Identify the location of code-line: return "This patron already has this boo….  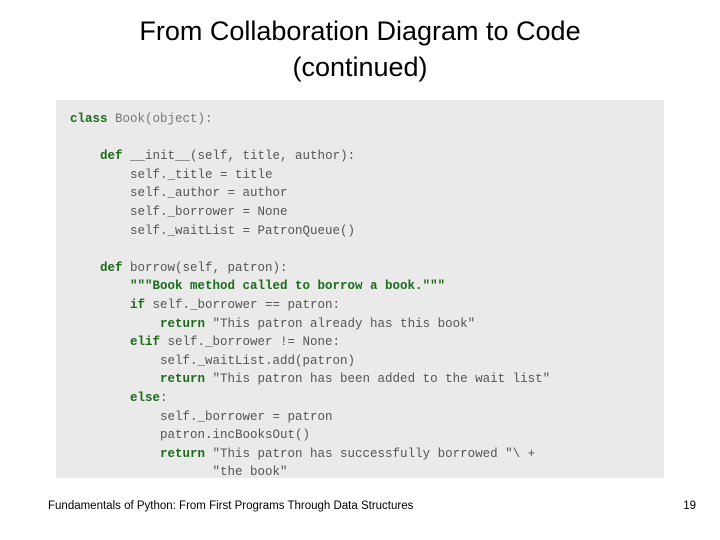
(367, 324).